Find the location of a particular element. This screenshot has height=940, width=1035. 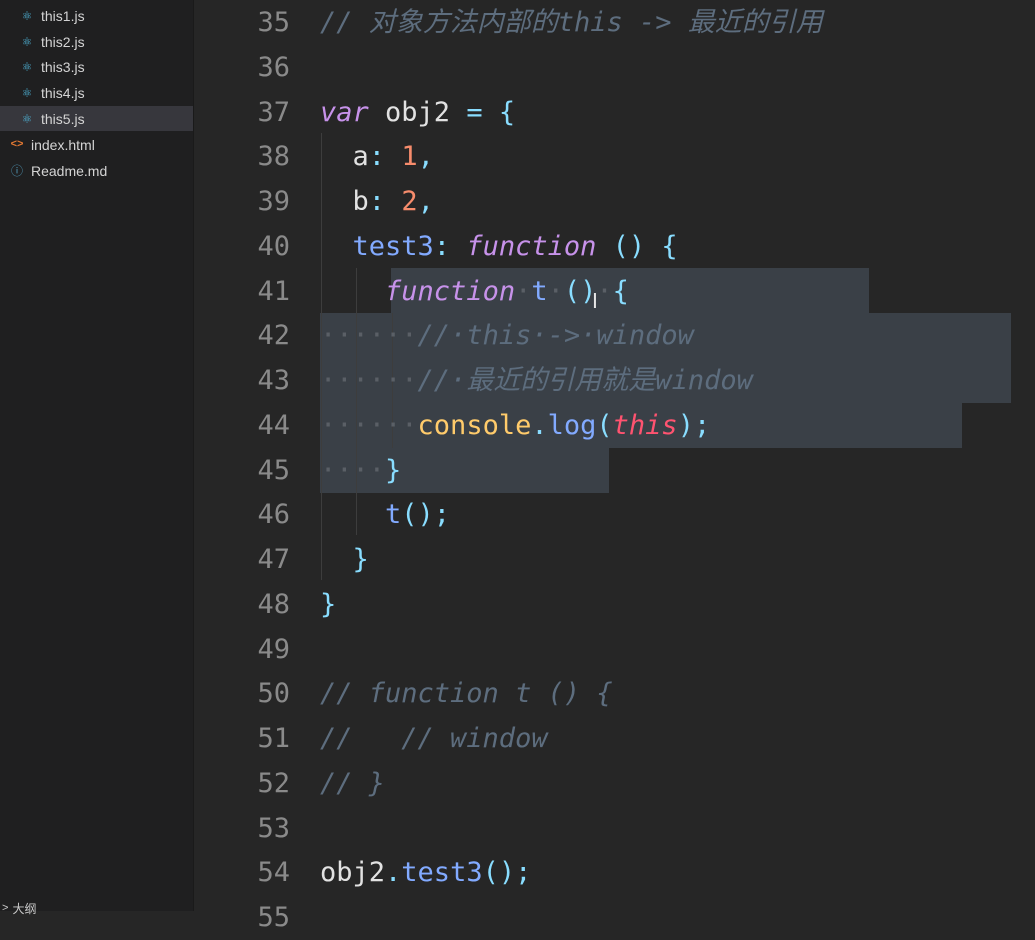

code-token: test3 is located at coordinates (393, 246).